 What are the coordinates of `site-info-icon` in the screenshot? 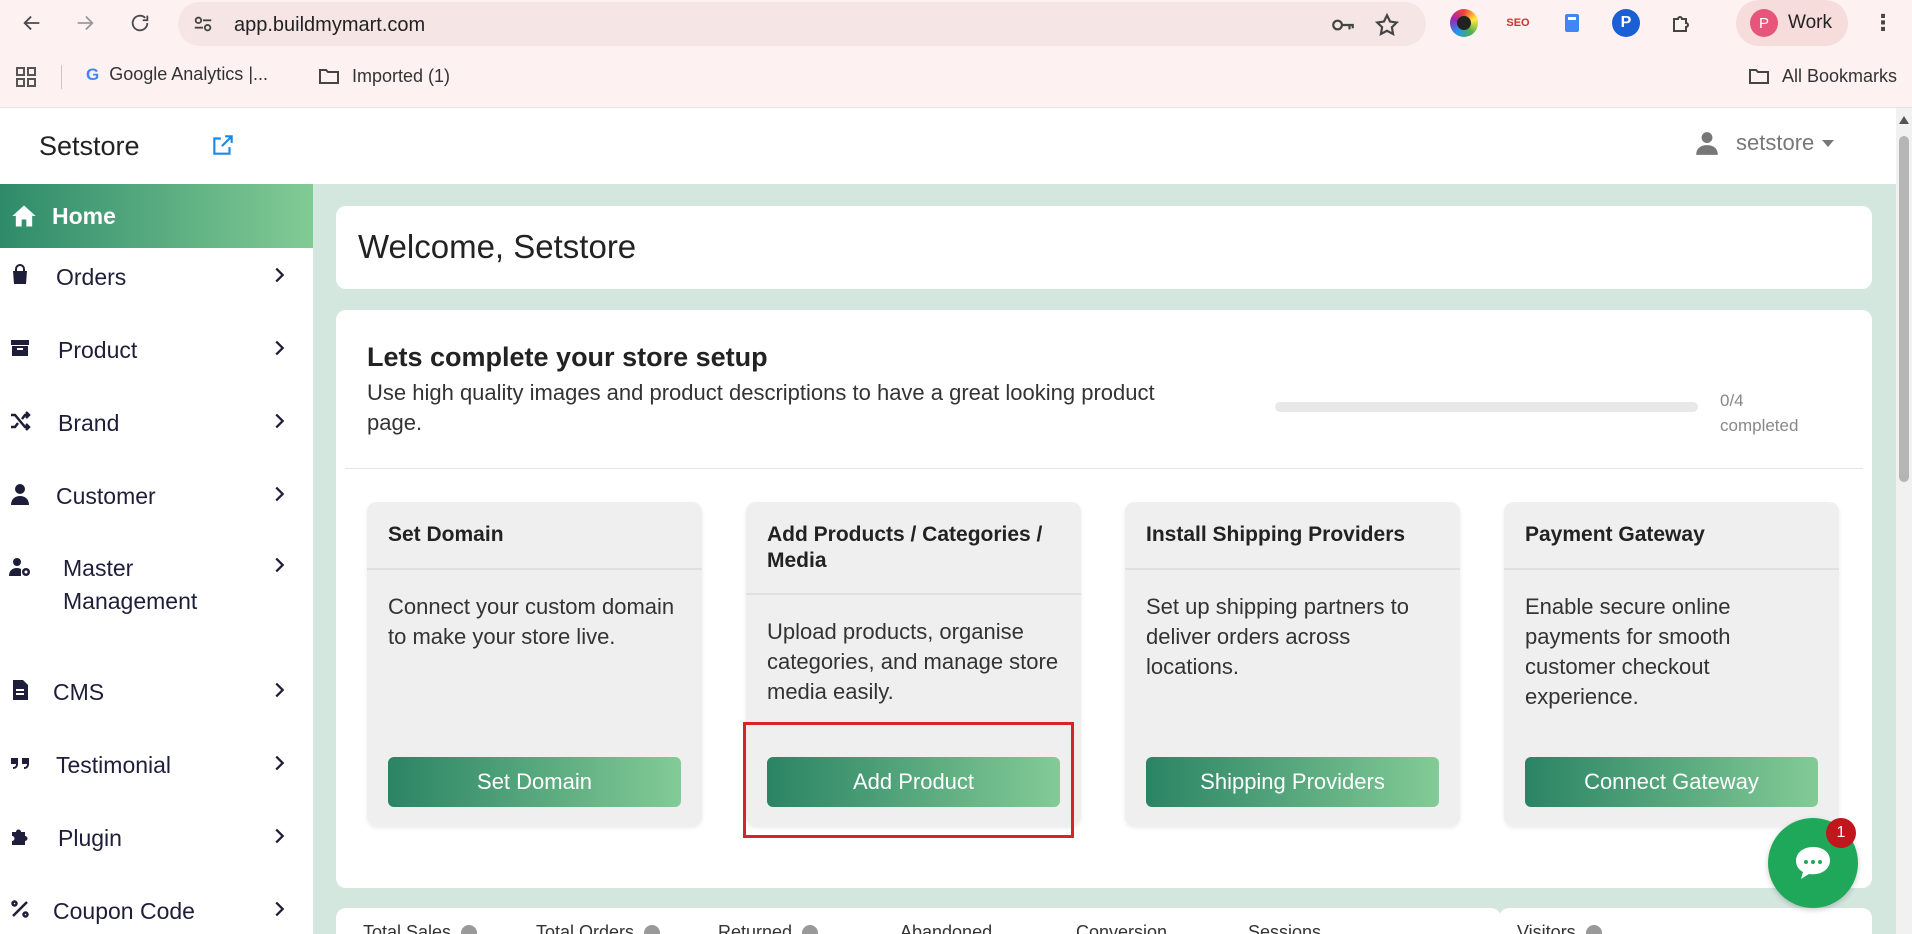 It's located at (203, 24).